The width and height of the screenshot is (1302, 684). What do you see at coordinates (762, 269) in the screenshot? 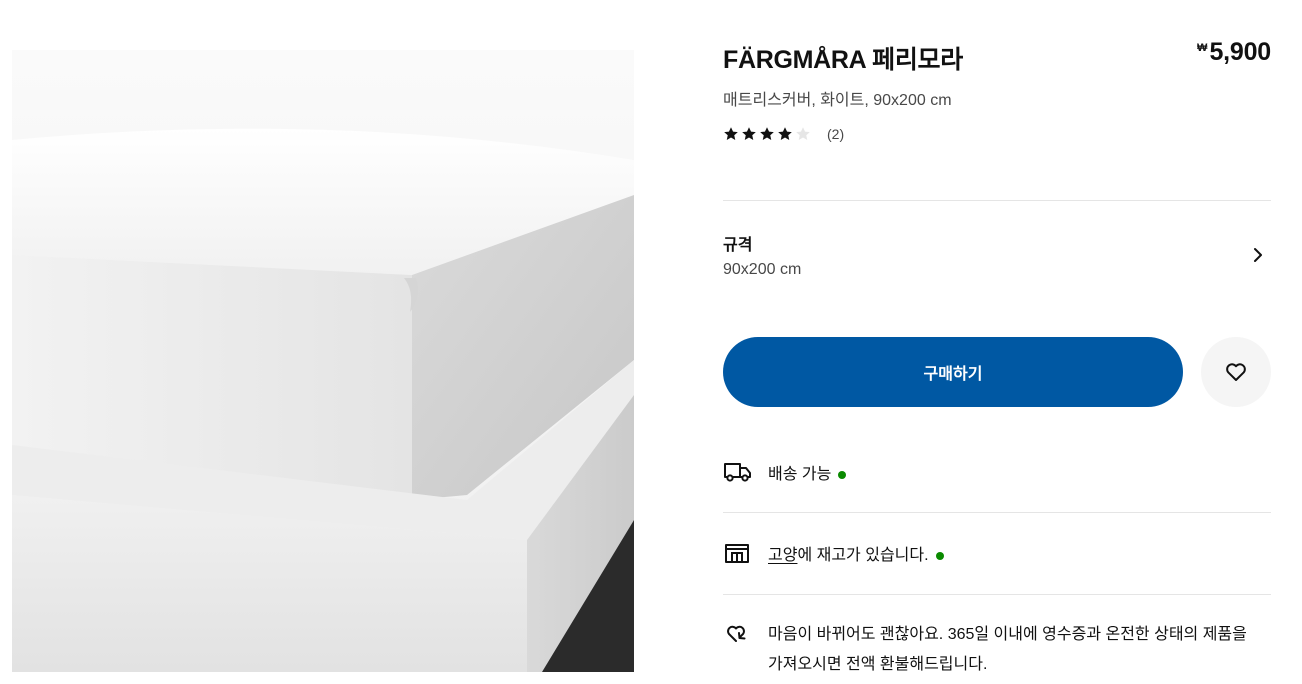
I see `spec-value: 90x200 cm` at bounding box center [762, 269].